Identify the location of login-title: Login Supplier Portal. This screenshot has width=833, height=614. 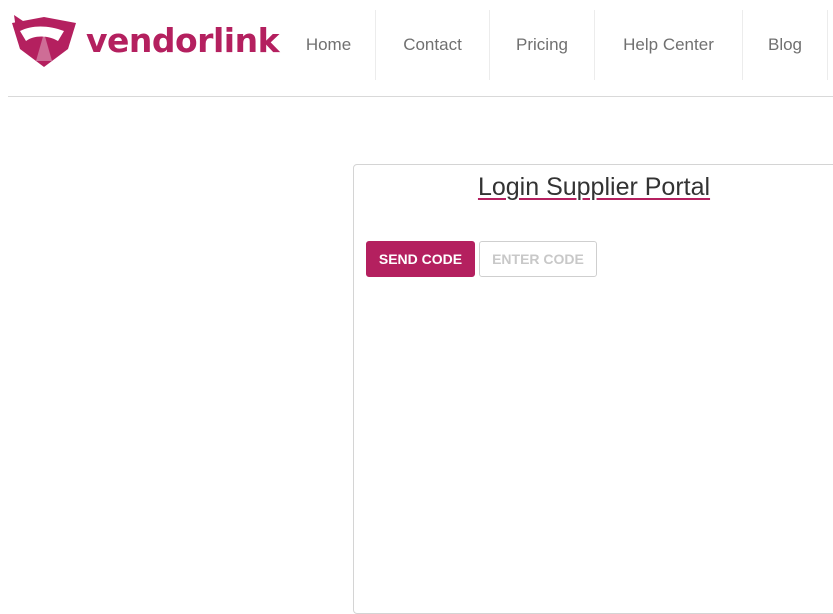
(594, 187).